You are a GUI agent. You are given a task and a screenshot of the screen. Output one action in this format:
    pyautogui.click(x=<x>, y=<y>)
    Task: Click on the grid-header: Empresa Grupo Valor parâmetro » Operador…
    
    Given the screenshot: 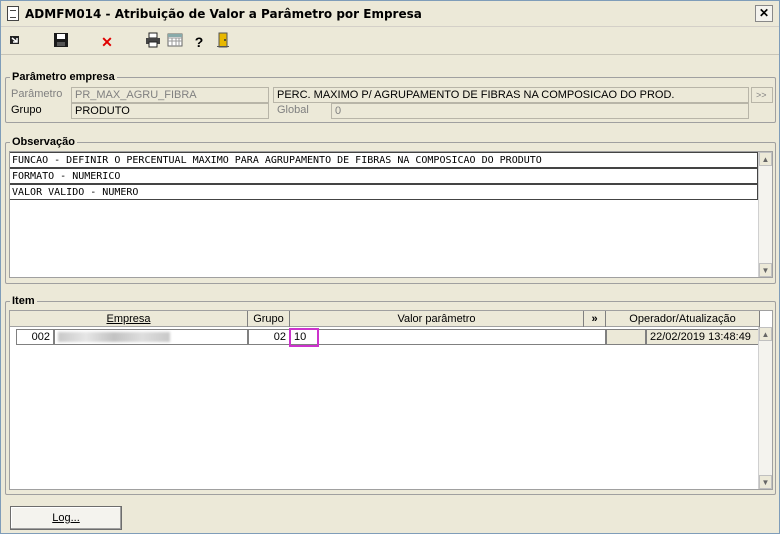 What is the action you would take?
    pyautogui.click(x=385, y=319)
    